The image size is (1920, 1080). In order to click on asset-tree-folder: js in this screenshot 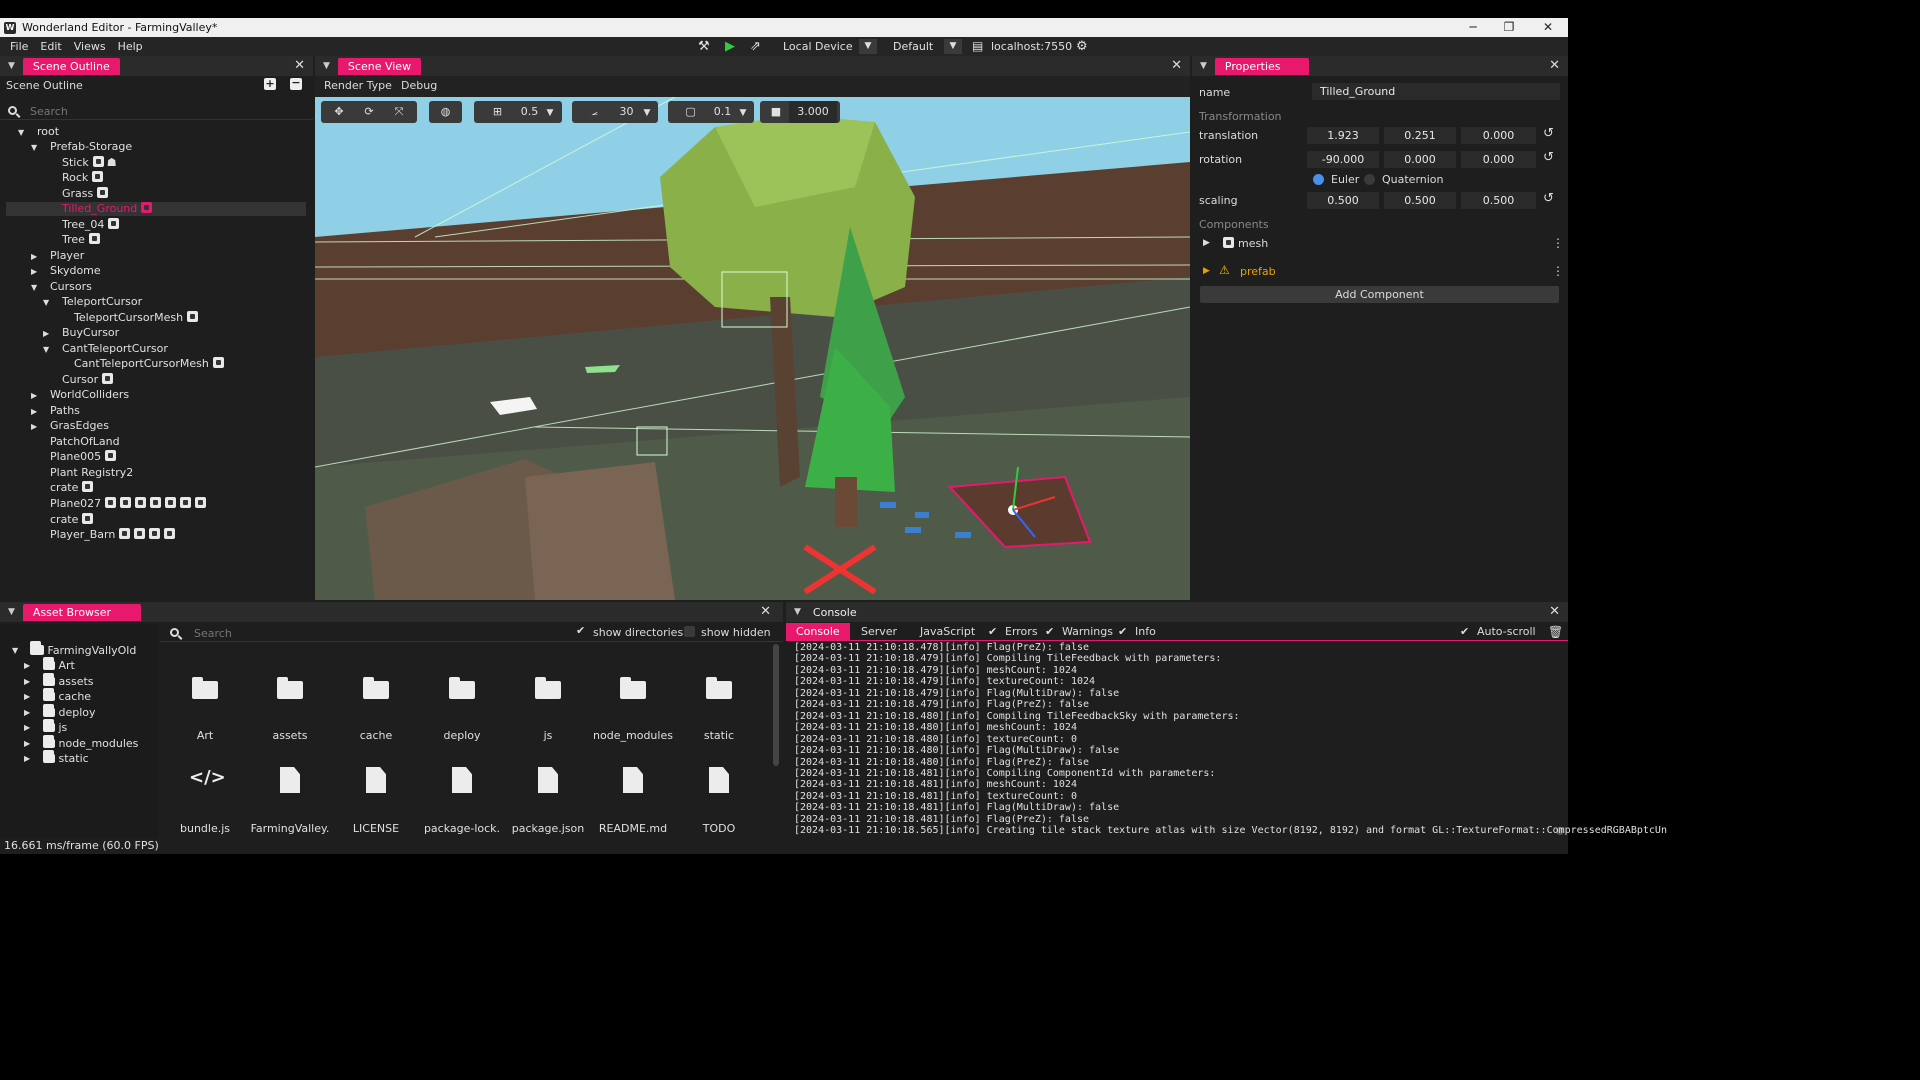, I will do `click(55, 727)`.